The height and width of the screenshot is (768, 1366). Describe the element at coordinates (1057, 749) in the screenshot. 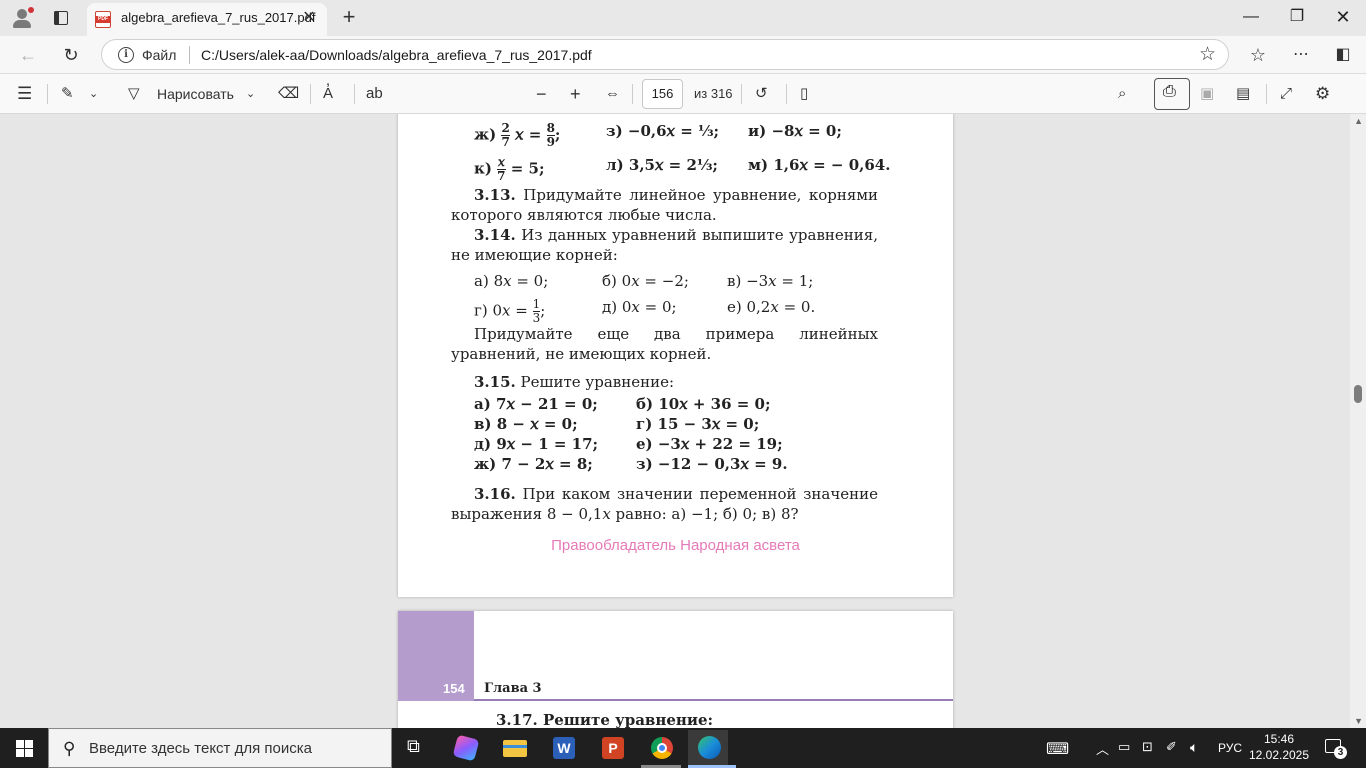

I see `keyboard-icon: ⌨` at that location.